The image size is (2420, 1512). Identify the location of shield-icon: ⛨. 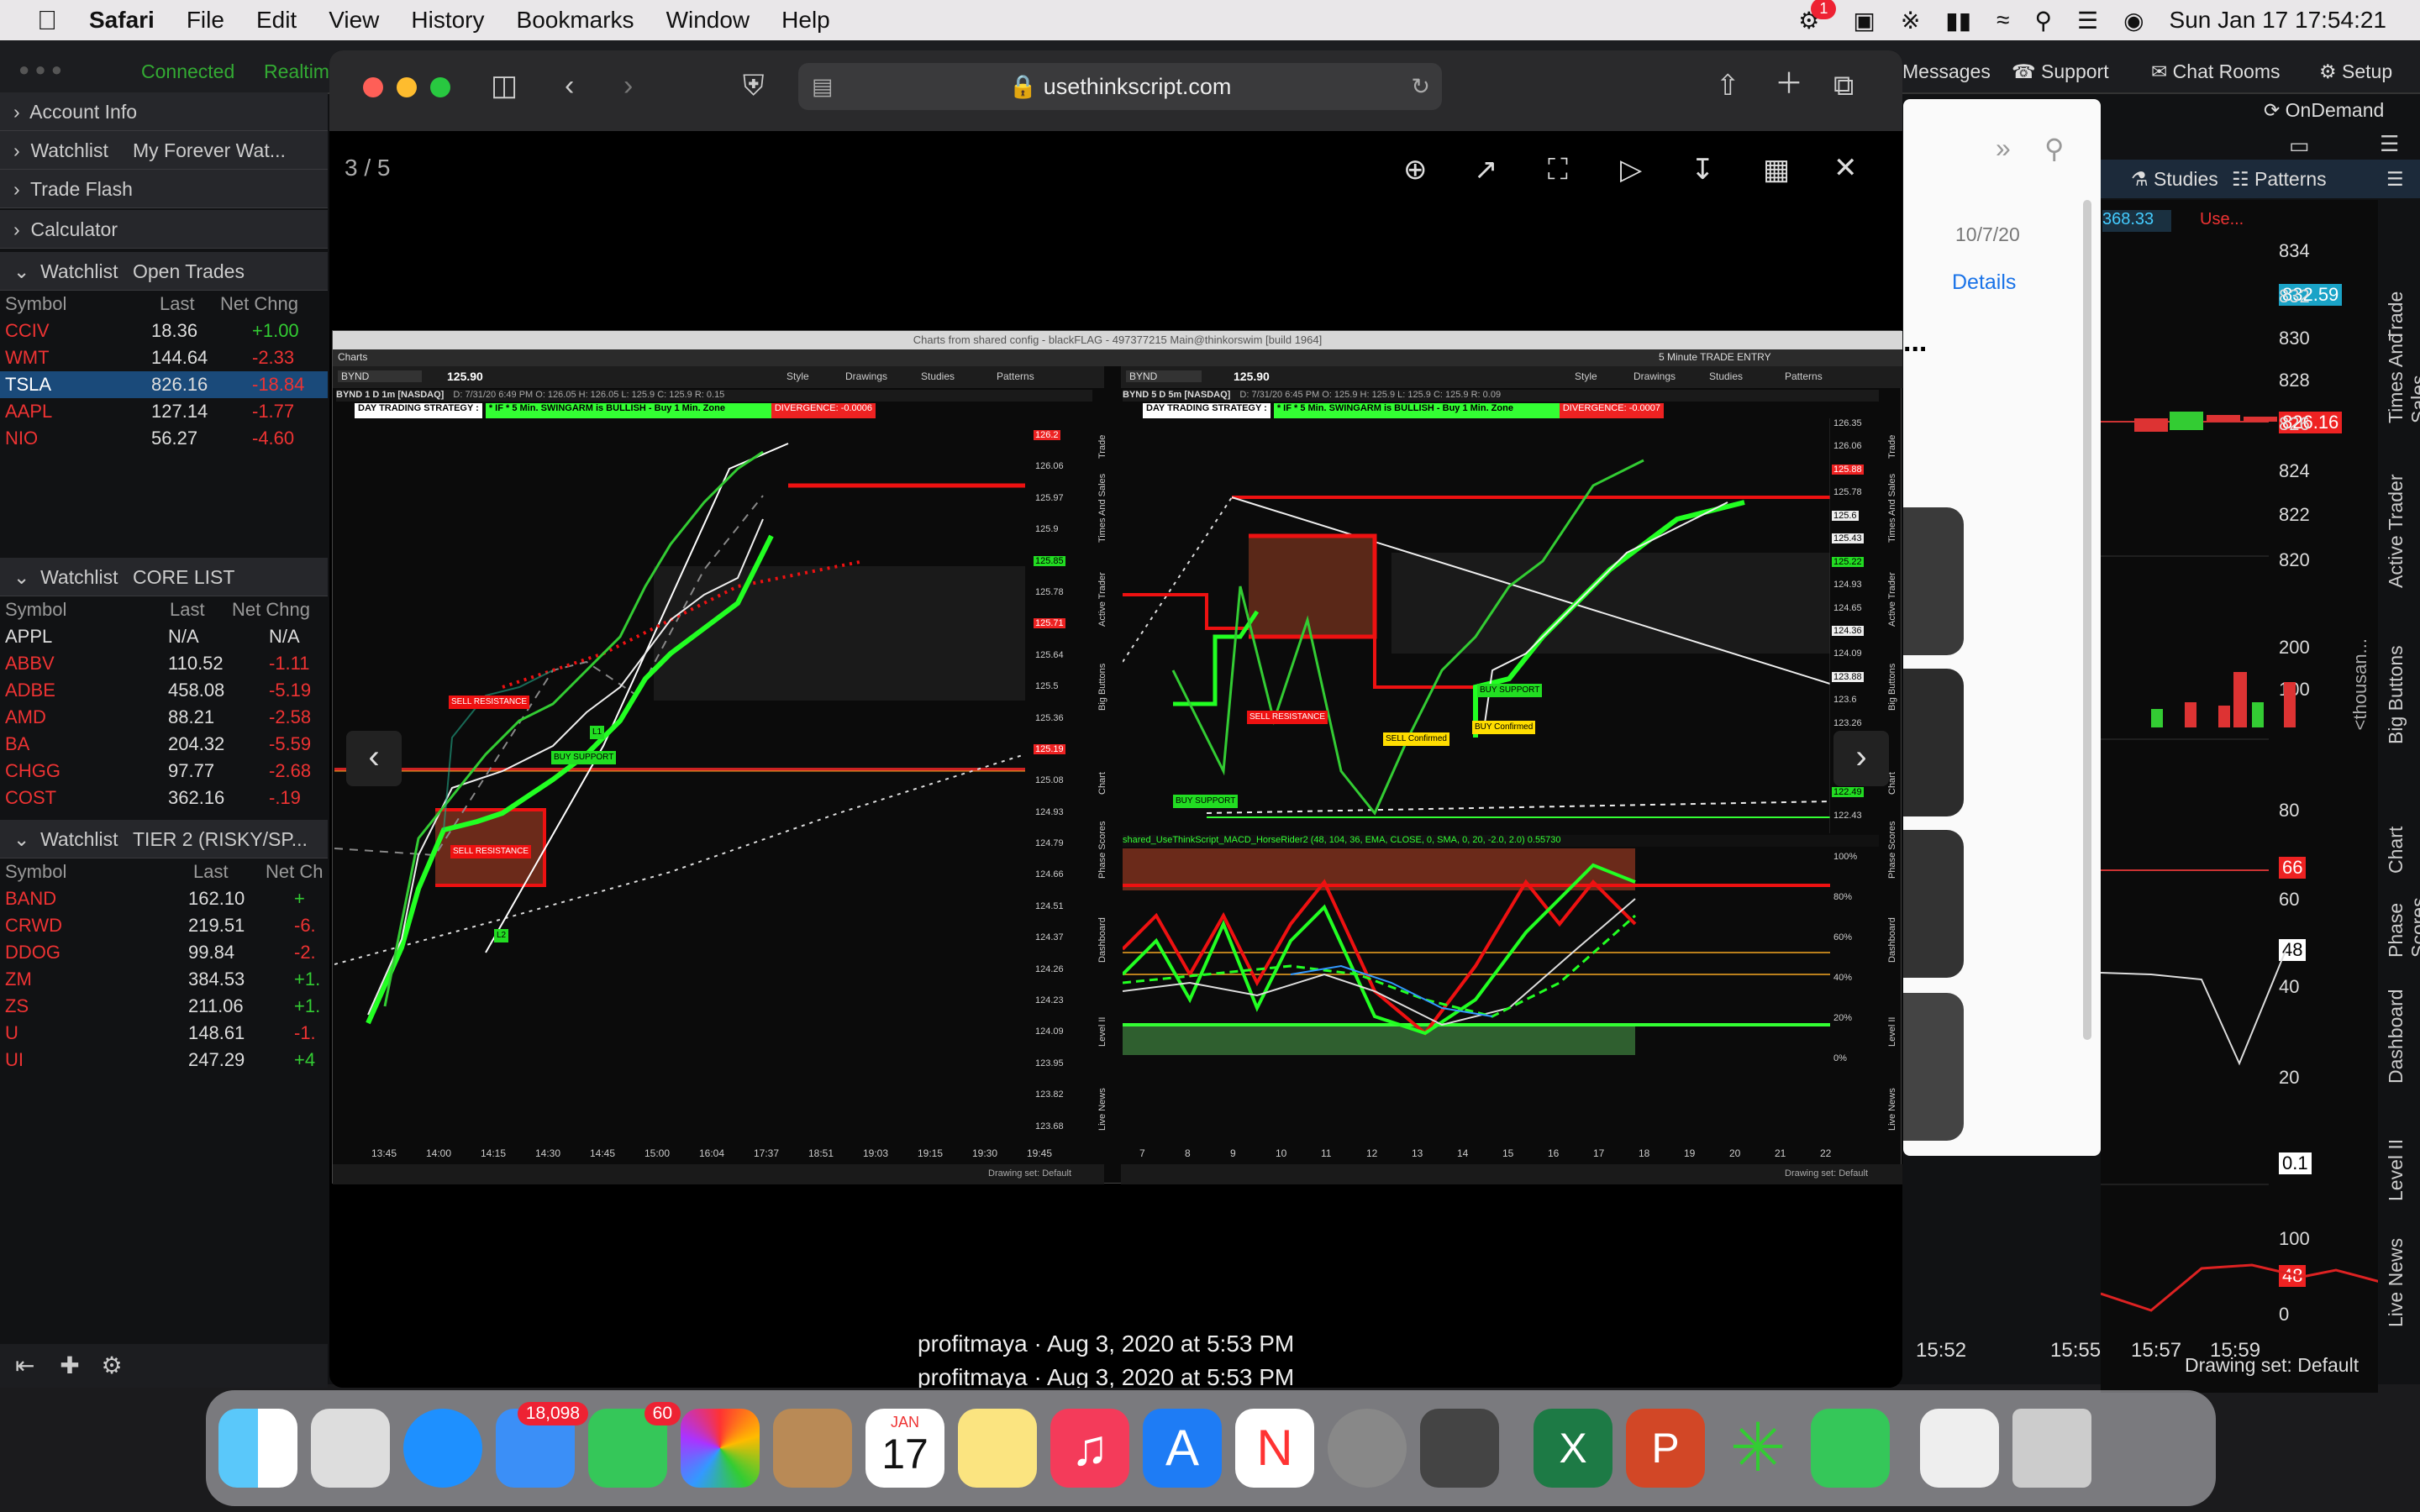
(754, 85).